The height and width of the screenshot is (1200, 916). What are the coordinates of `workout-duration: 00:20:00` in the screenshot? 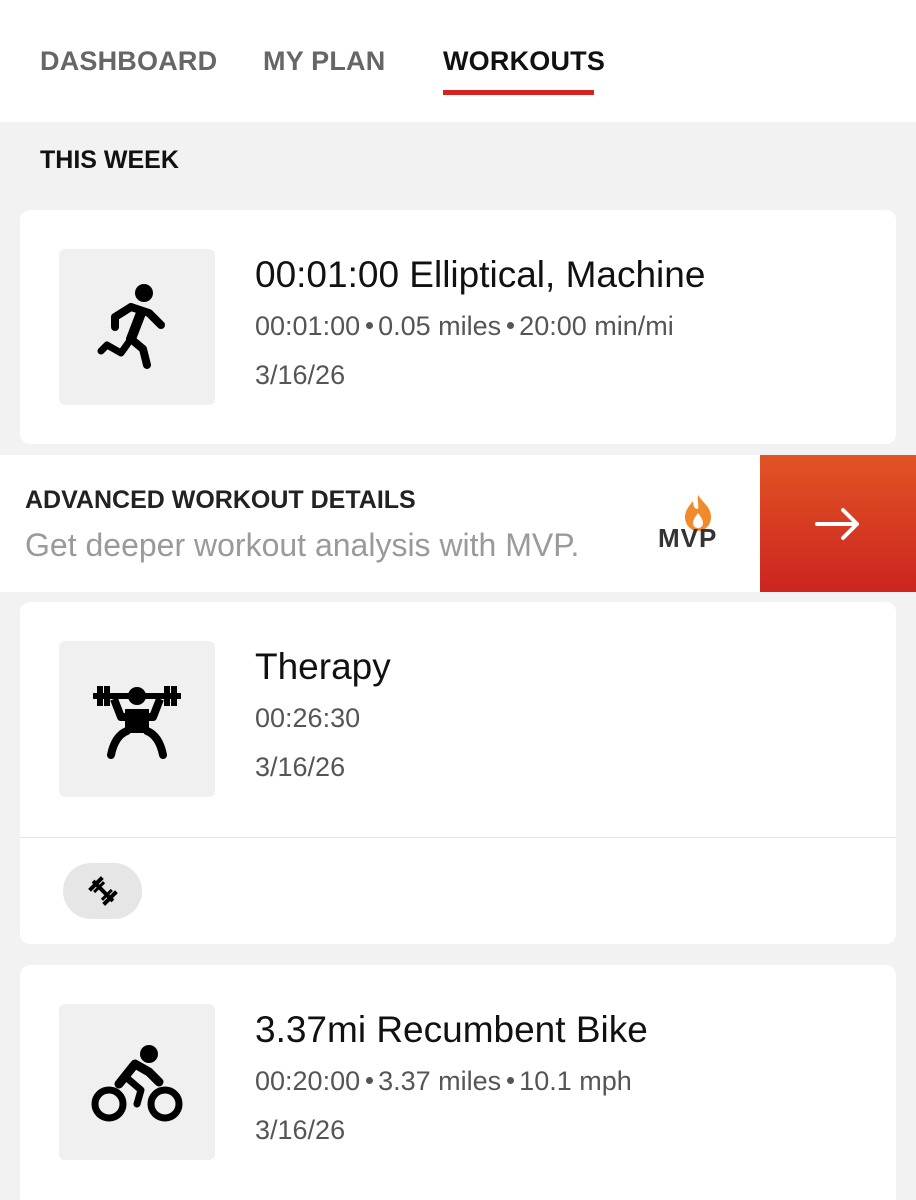 It's located at (308, 1081).